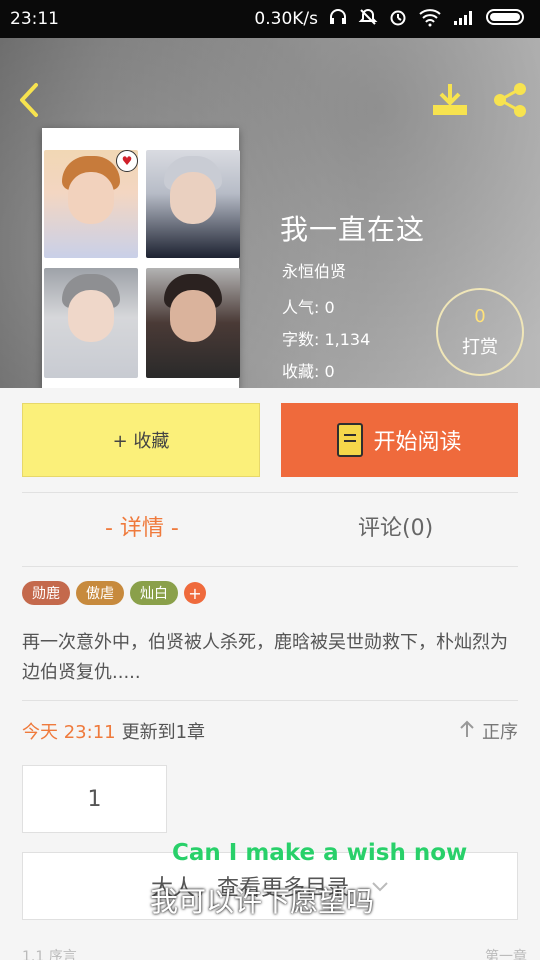  Describe the element at coordinates (286, 19) in the screenshot. I see `net-speed: 0.30K/s` at that location.